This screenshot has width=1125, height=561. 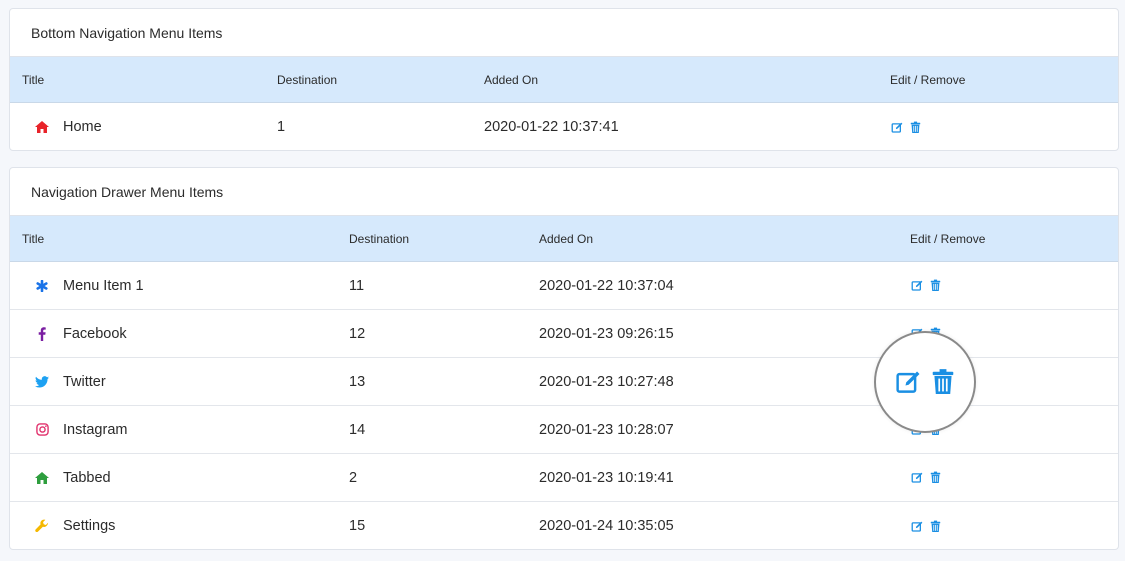 I want to click on destination-cell: 2, so click(x=353, y=477).